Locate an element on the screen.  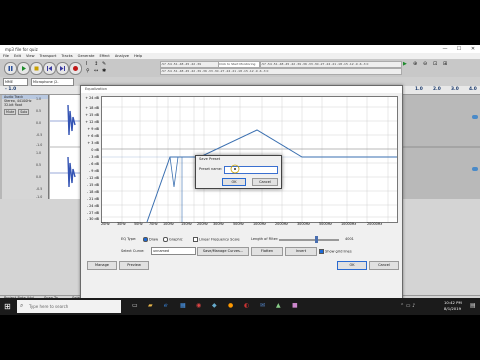
filter-length-slider is located at coordinates (309, 240).